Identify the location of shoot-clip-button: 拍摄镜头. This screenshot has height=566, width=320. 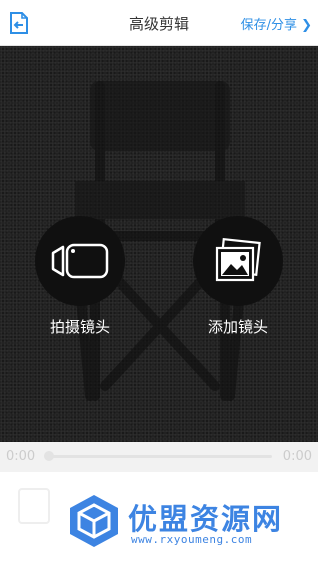
(80, 276).